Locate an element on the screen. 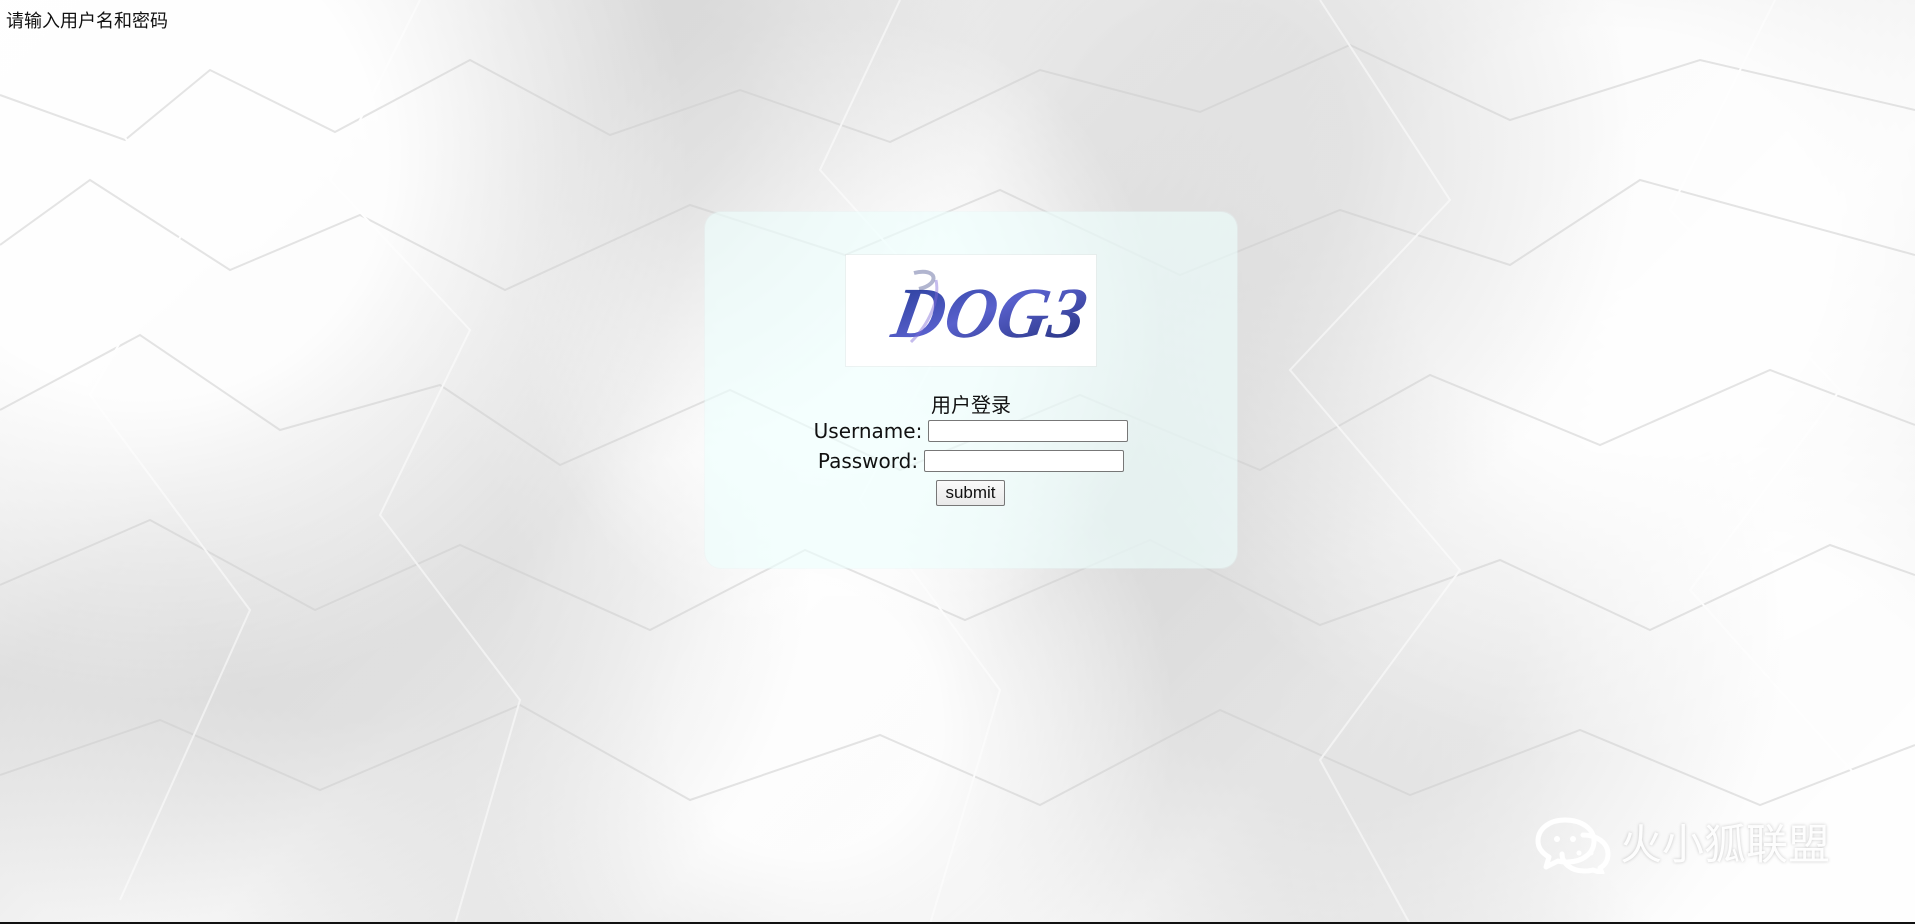 This screenshot has height=924, width=1915. login-instruction-text: 请输入用户名和密码 is located at coordinates (87, 21).